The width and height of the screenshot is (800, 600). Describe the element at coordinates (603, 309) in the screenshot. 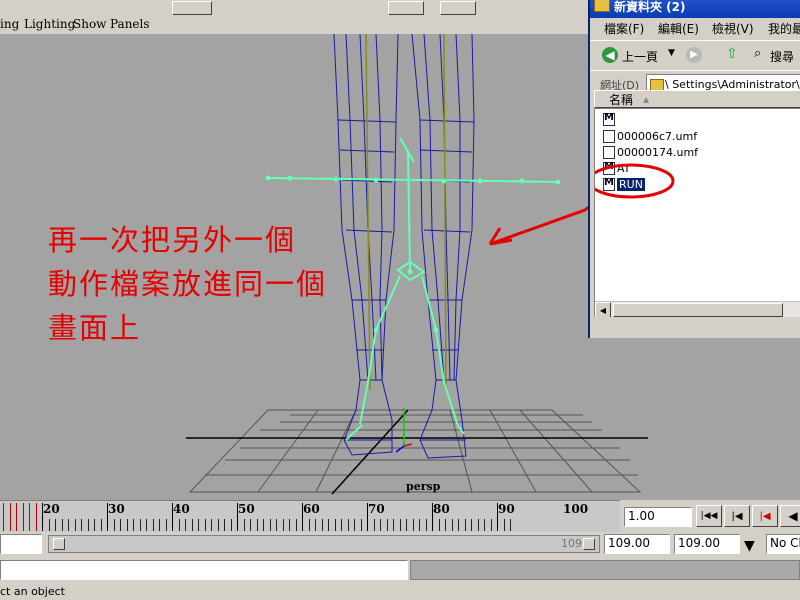

I see `scroll-left-icon: ◀` at that location.